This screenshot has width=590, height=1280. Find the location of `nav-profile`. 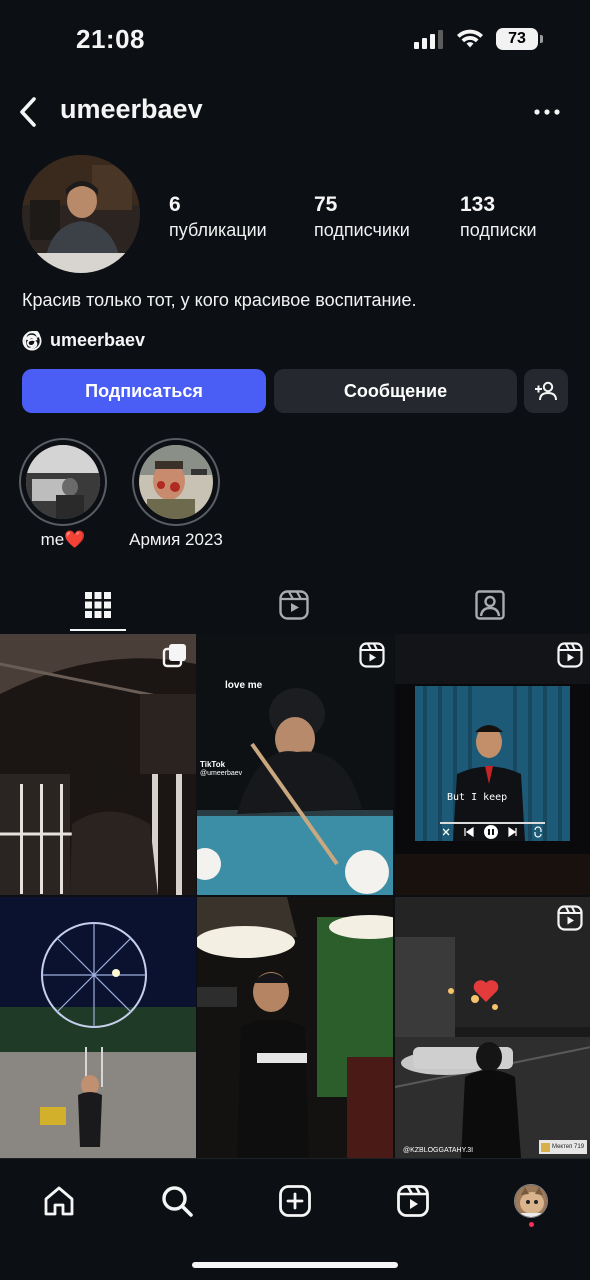

nav-profile is located at coordinates (531, 1201).